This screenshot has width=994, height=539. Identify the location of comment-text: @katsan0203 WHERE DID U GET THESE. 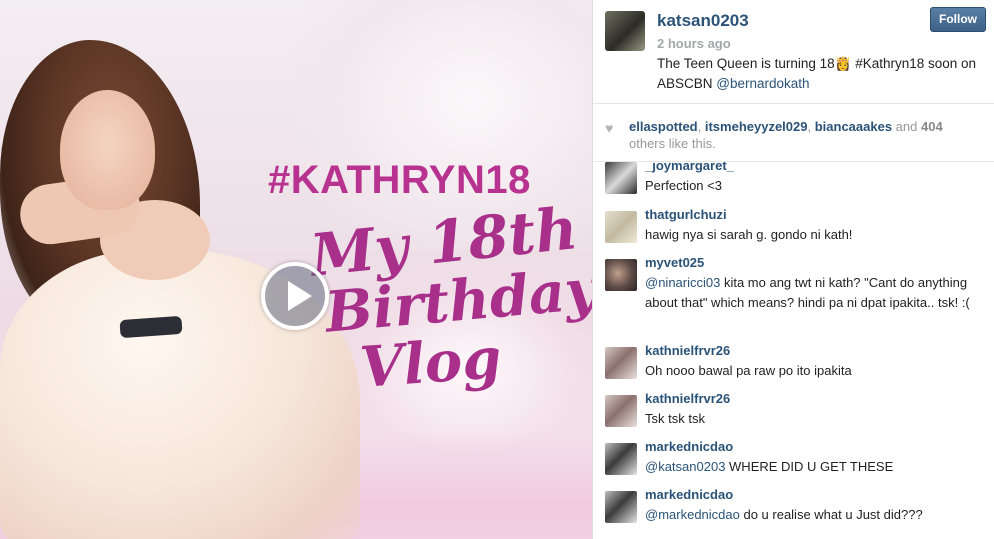
(815, 467).